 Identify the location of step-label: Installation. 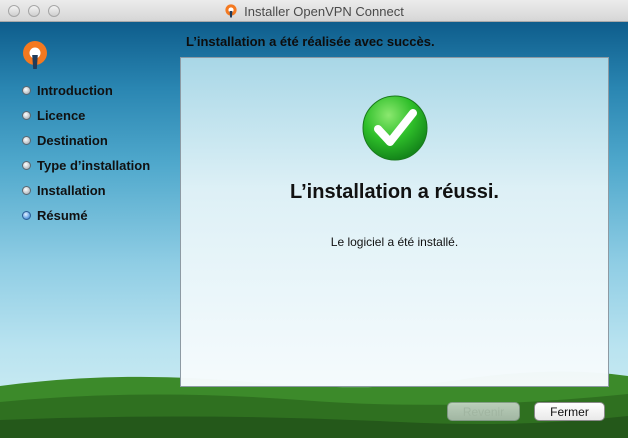
(71, 190).